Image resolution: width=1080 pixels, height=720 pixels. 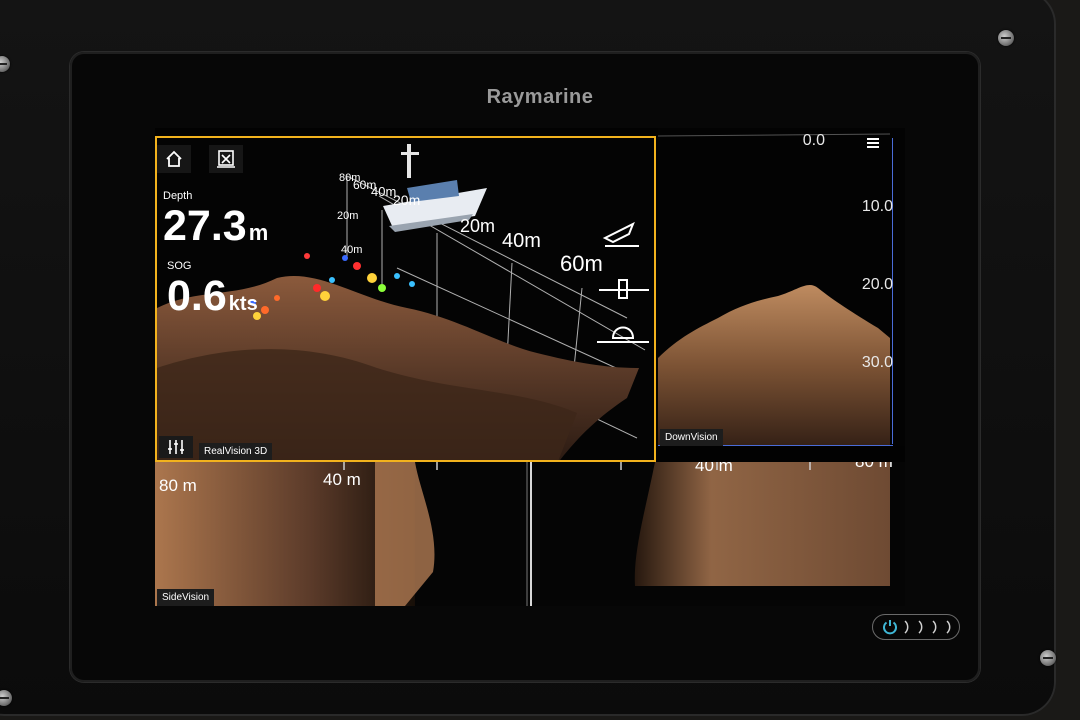 I want to click on depth-top-value: 0.0, so click(x=813, y=140).